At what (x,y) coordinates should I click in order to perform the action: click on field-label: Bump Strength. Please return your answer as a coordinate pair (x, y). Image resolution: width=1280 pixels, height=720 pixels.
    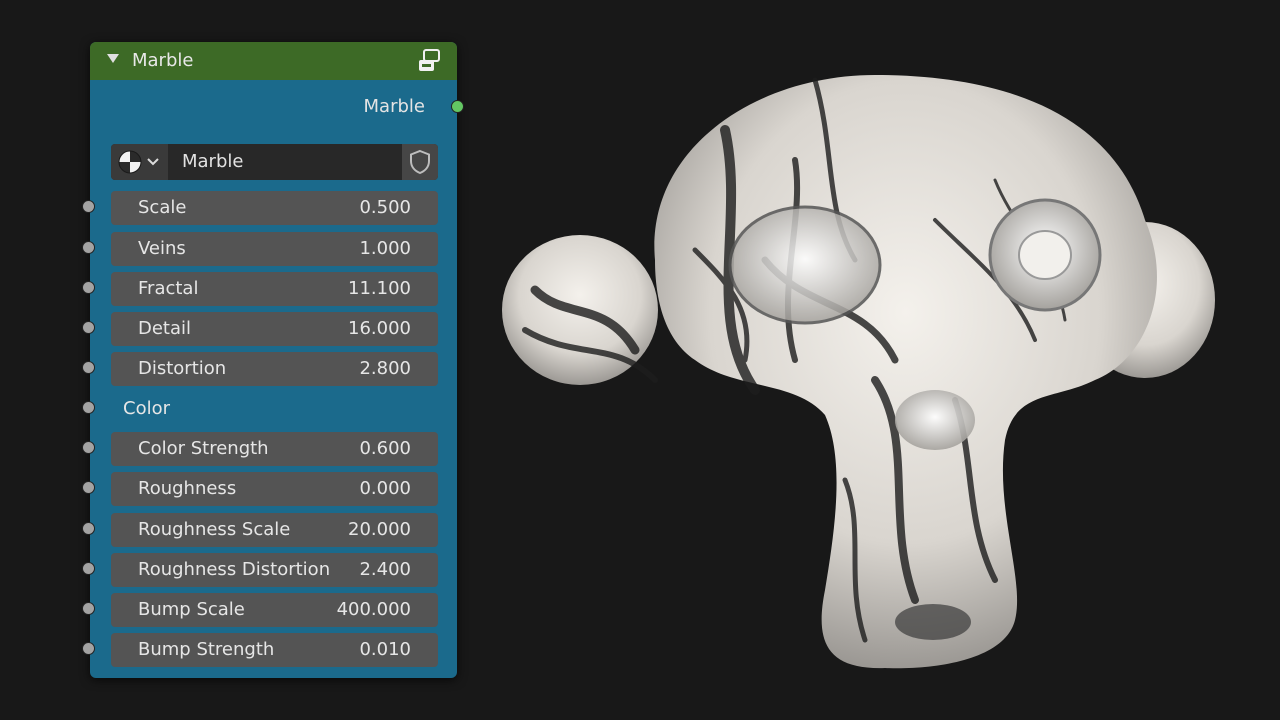
    Looking at the image, I should click on (206, 649).